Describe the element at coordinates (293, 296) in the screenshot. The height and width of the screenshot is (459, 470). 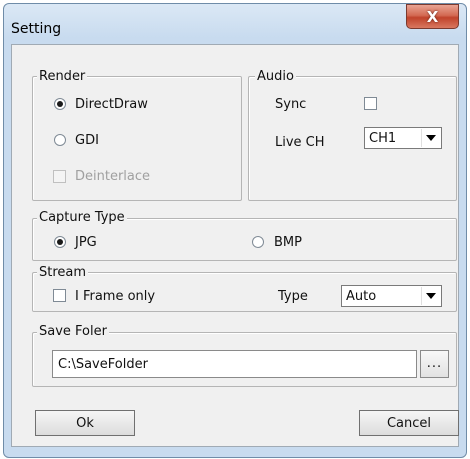
I see `type-label: Type` at that location.